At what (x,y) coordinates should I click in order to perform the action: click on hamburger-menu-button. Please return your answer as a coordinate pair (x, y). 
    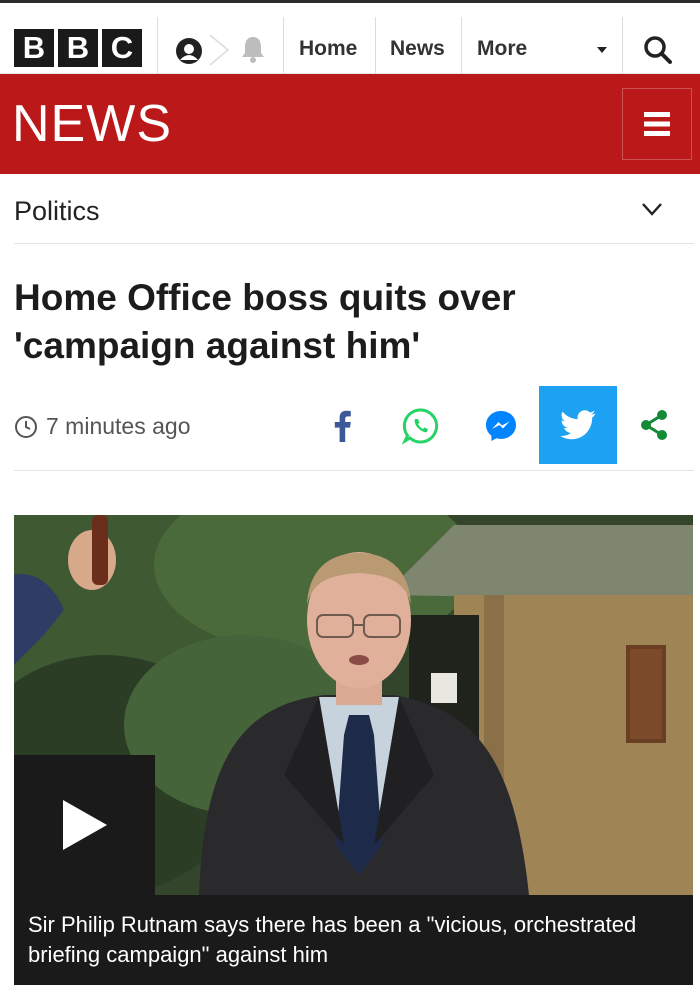
    Looking at the image, I should click on (657, 124).